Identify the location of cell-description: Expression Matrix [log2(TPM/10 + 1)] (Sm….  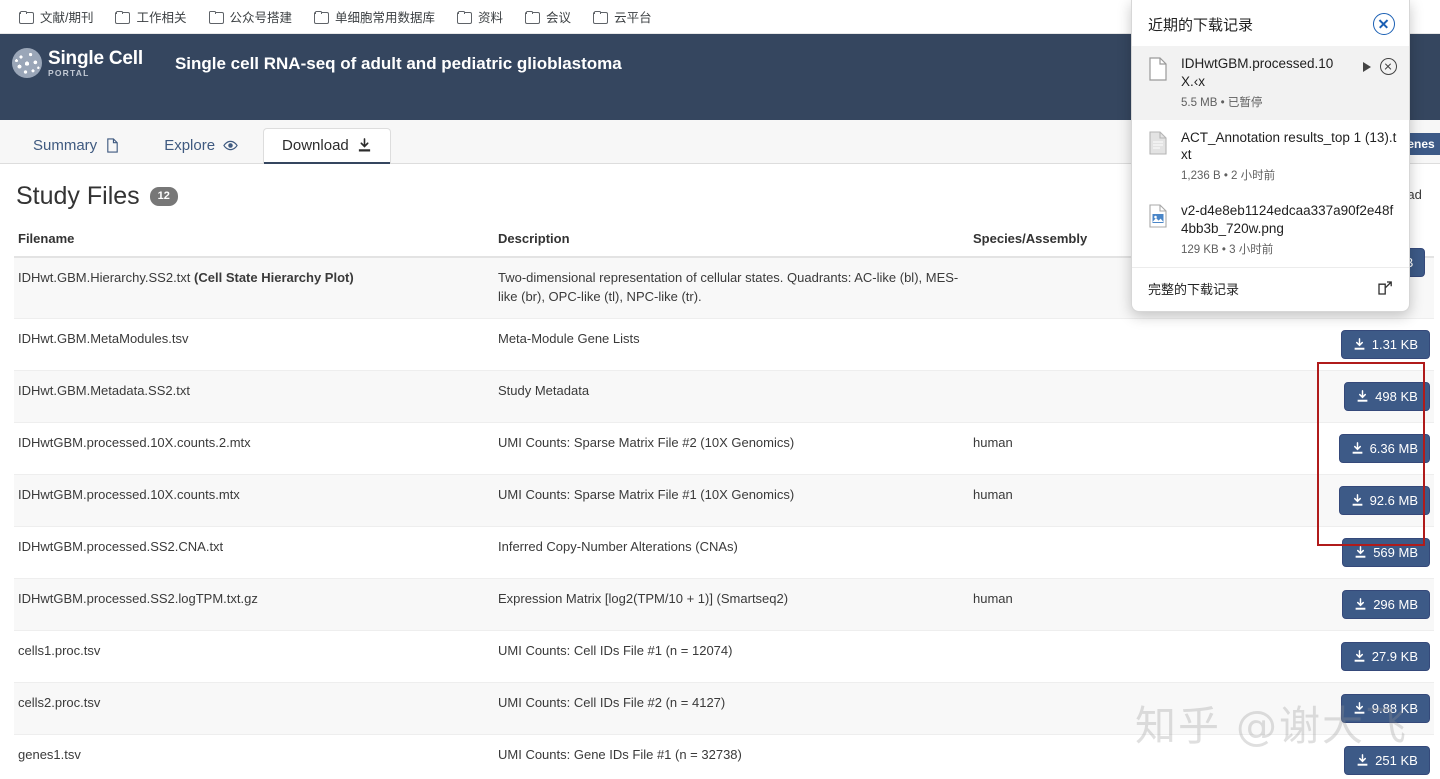
(731, 604).